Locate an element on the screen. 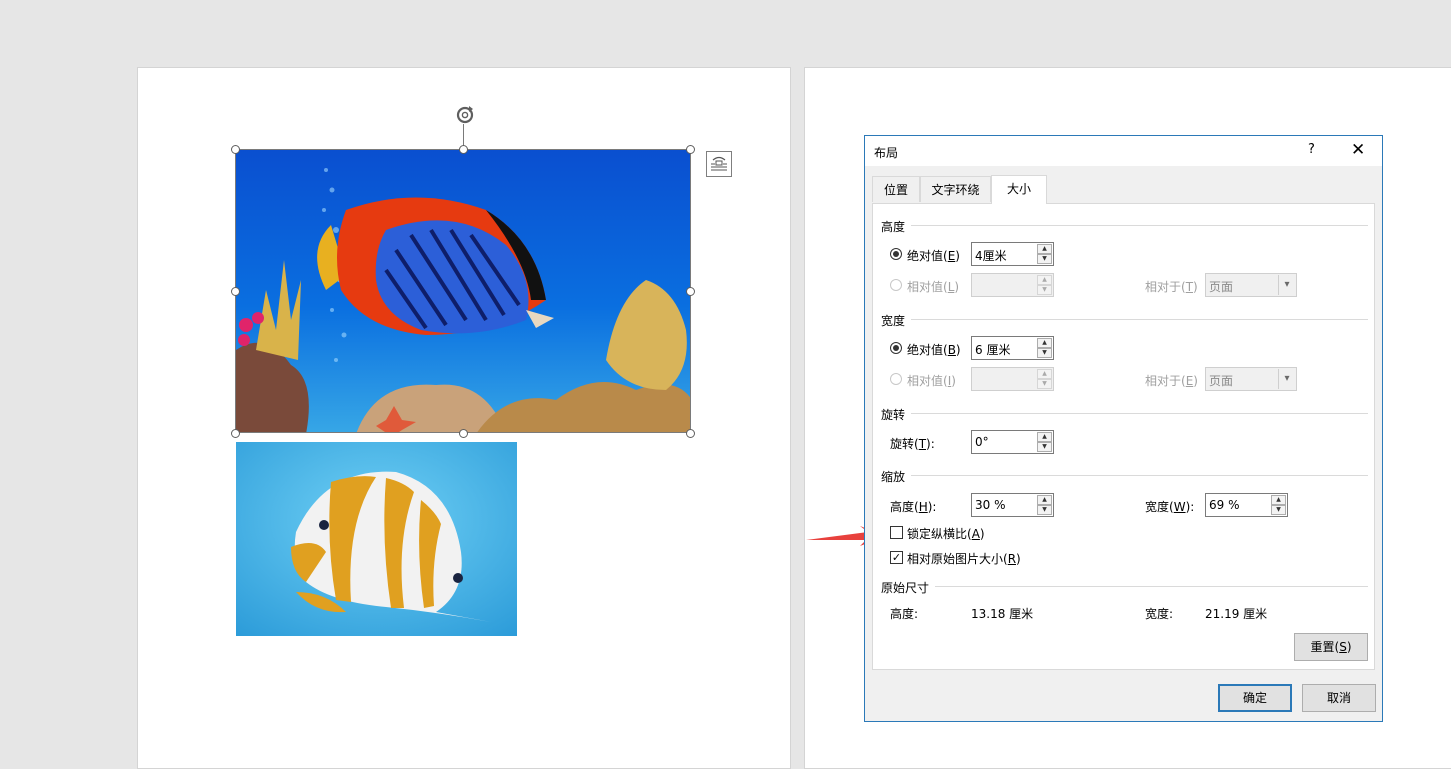  dialog-title: 布局 is located at coordinates (886, 153).